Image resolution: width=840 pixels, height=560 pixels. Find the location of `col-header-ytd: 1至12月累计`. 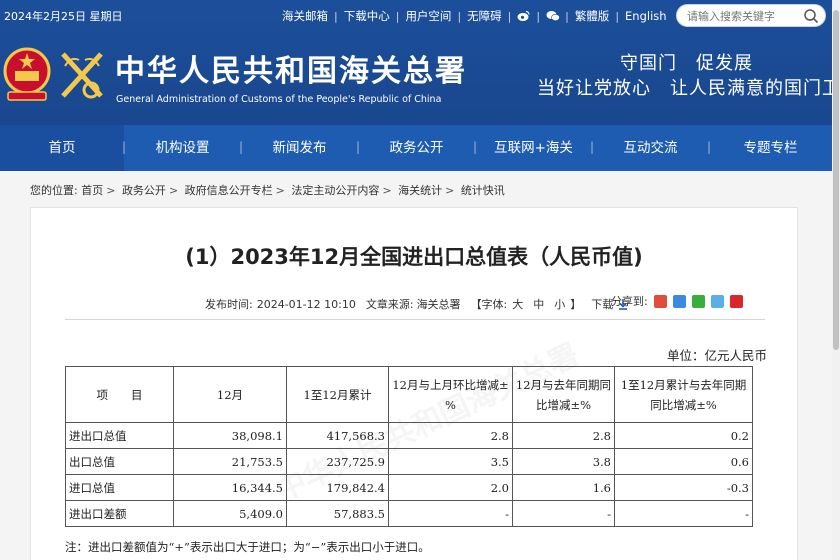

col-header-ytd: 1至12月累计 is located at coordinates (337, 394).